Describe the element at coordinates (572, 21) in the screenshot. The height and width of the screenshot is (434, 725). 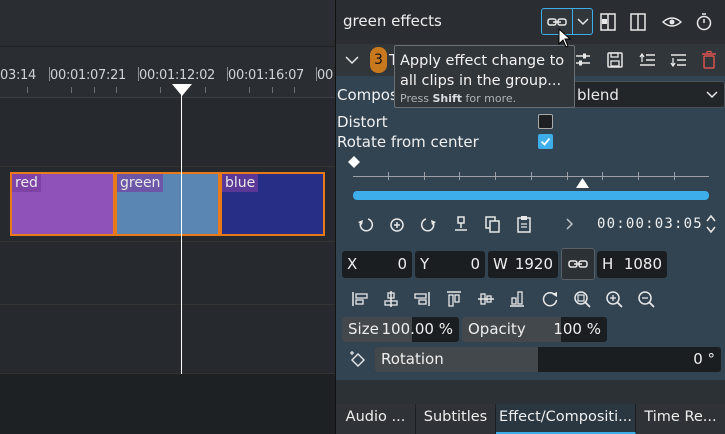
I see `button-separator` at that location.